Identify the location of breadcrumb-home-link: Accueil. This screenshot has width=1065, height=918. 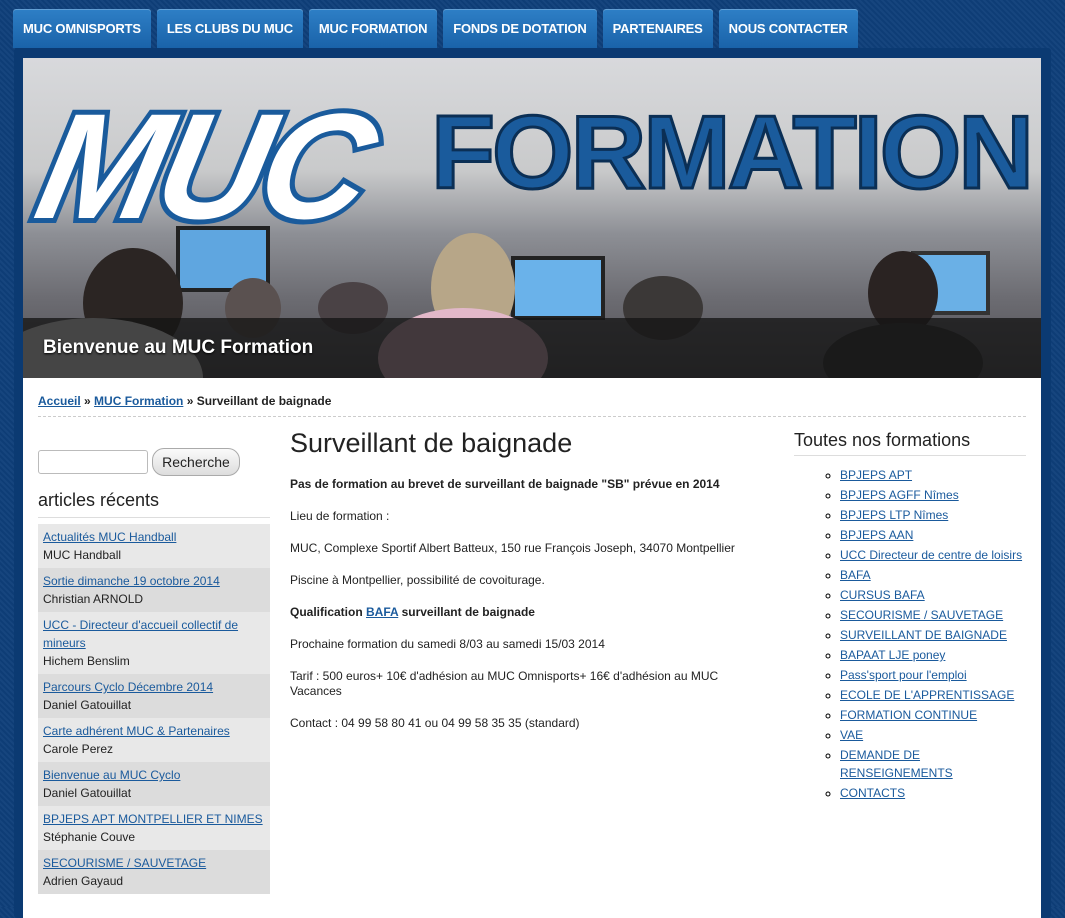
(59, 401).